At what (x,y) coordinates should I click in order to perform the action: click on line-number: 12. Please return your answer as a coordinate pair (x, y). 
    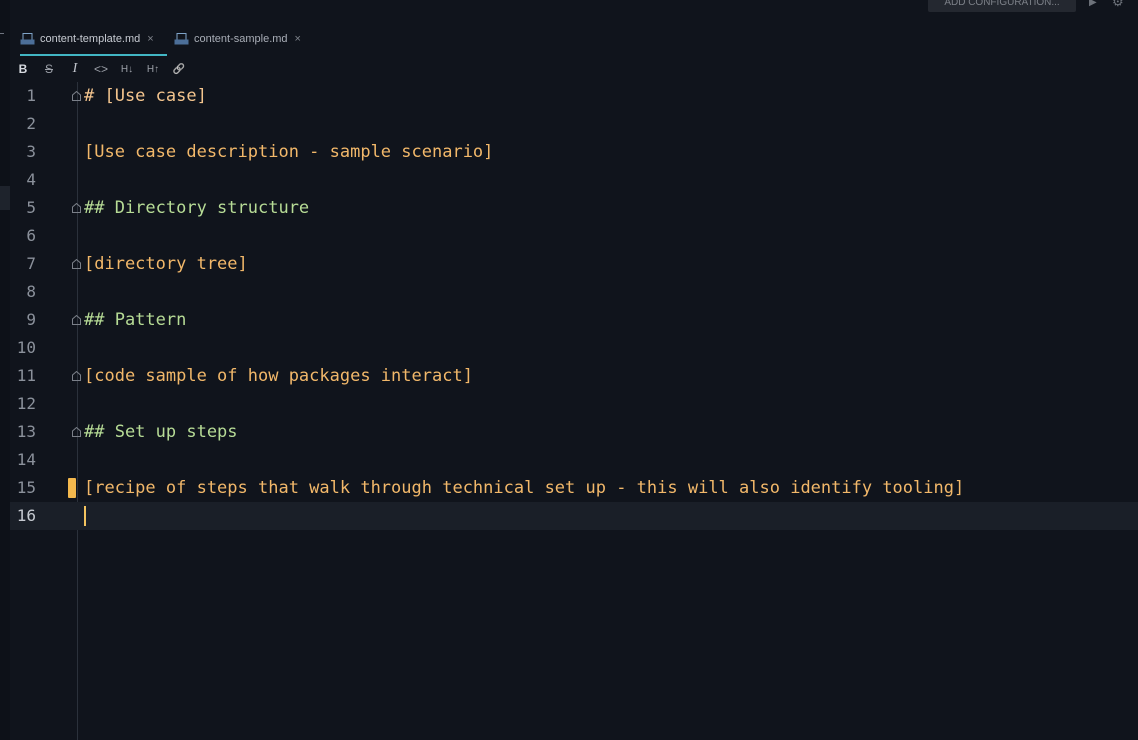
    Looking at the image, I should click on (26, 403).